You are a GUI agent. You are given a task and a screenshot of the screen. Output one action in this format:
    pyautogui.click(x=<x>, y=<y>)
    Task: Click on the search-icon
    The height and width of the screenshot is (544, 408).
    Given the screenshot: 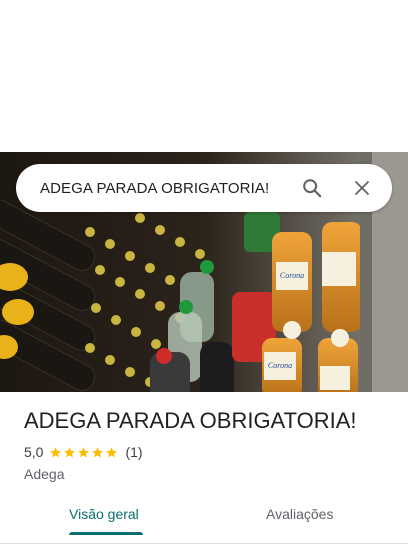 What is the action you would take?
    pyautogui.click(x=312, y=188)
    